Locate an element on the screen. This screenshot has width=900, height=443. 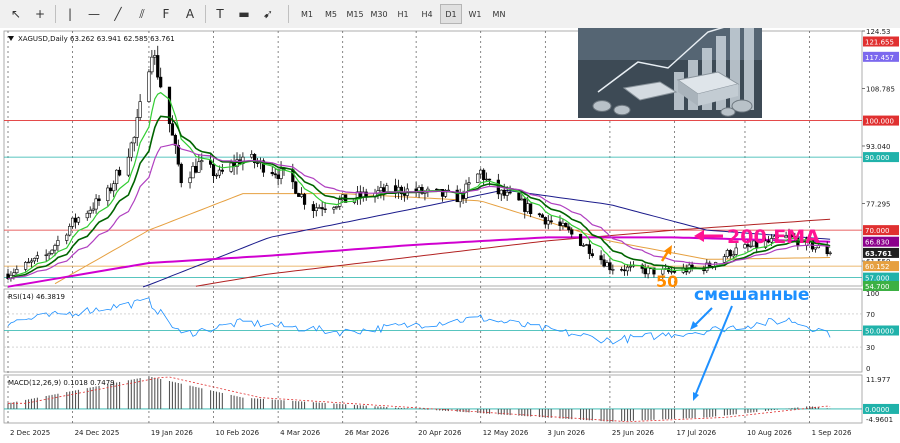
price-level-tag-label: 63.761 is located at coordinates (878, 254).